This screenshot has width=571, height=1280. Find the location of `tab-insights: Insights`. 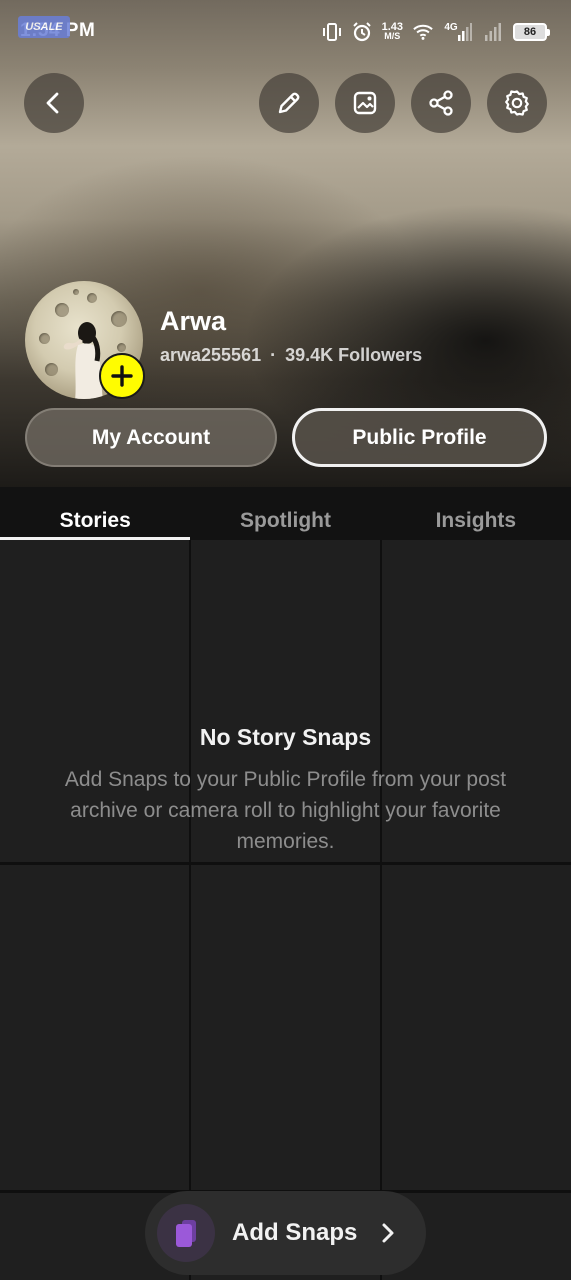

tab-insights: Insights is located at coordinates (476, 513).